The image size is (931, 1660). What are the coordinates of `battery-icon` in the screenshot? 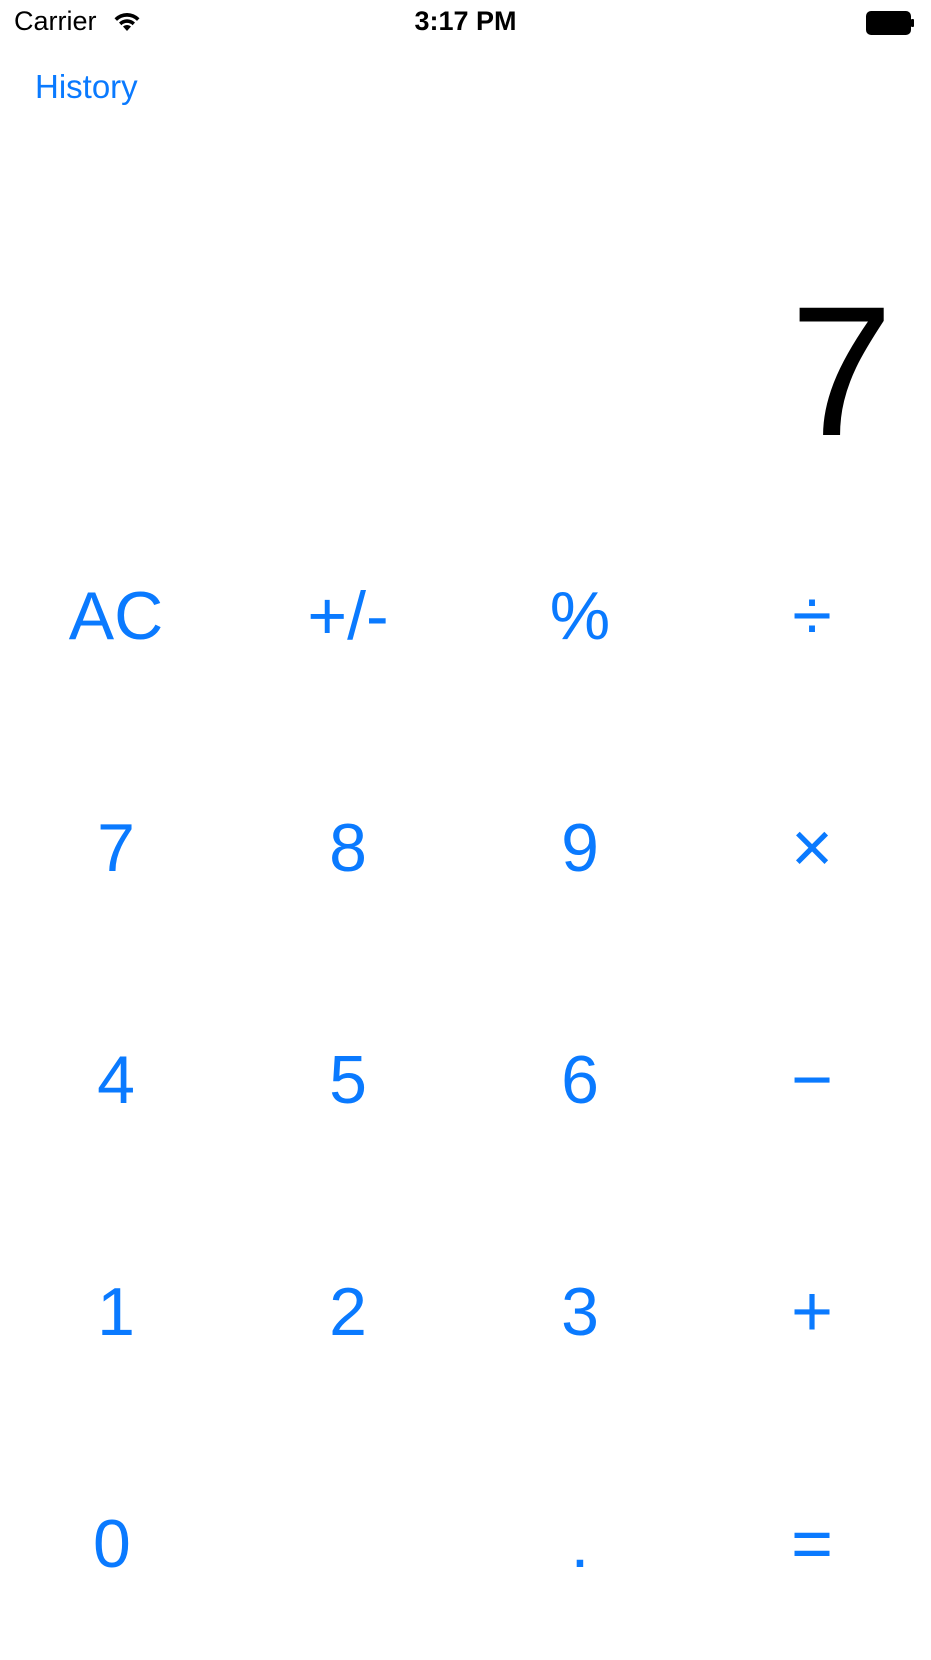 It's located at (891, 23).